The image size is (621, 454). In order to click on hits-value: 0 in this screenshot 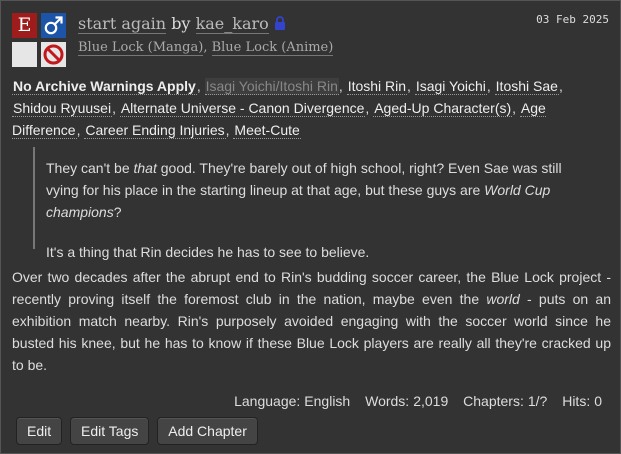, I will do `click(598, 401)`.